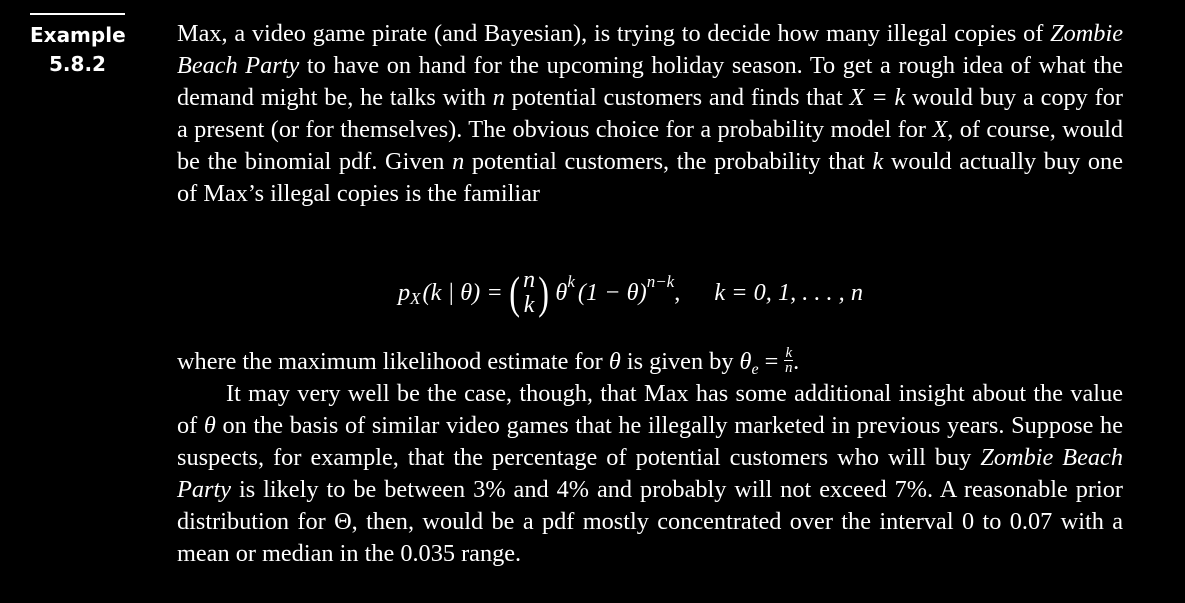 This screenshot has width=1185, height=603. What do you see at coordinates (415, 298) in the screenshot?
I see `eq-subscript: X` at bounding box center [415, 298].